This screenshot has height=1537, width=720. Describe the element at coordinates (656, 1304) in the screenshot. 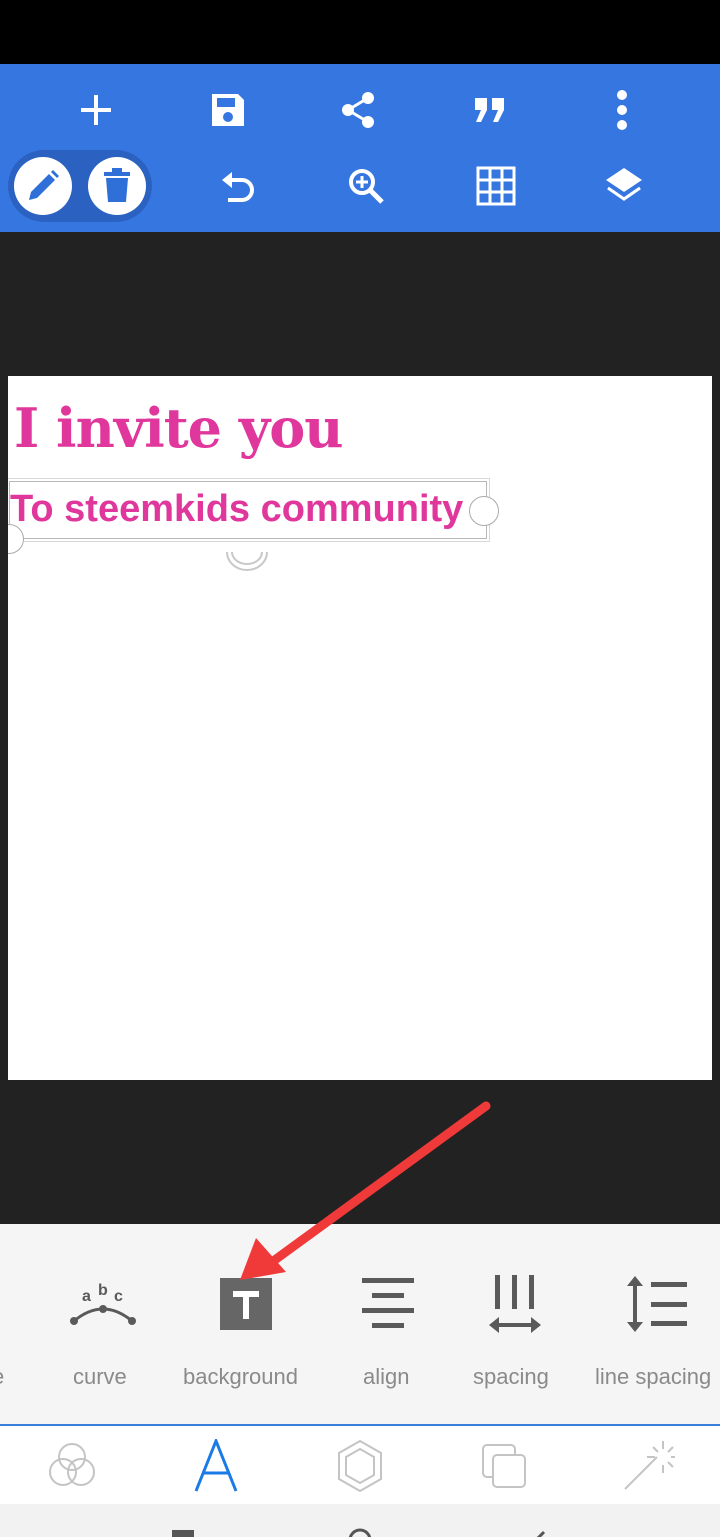

I see `line-spacing-icon` at that location.